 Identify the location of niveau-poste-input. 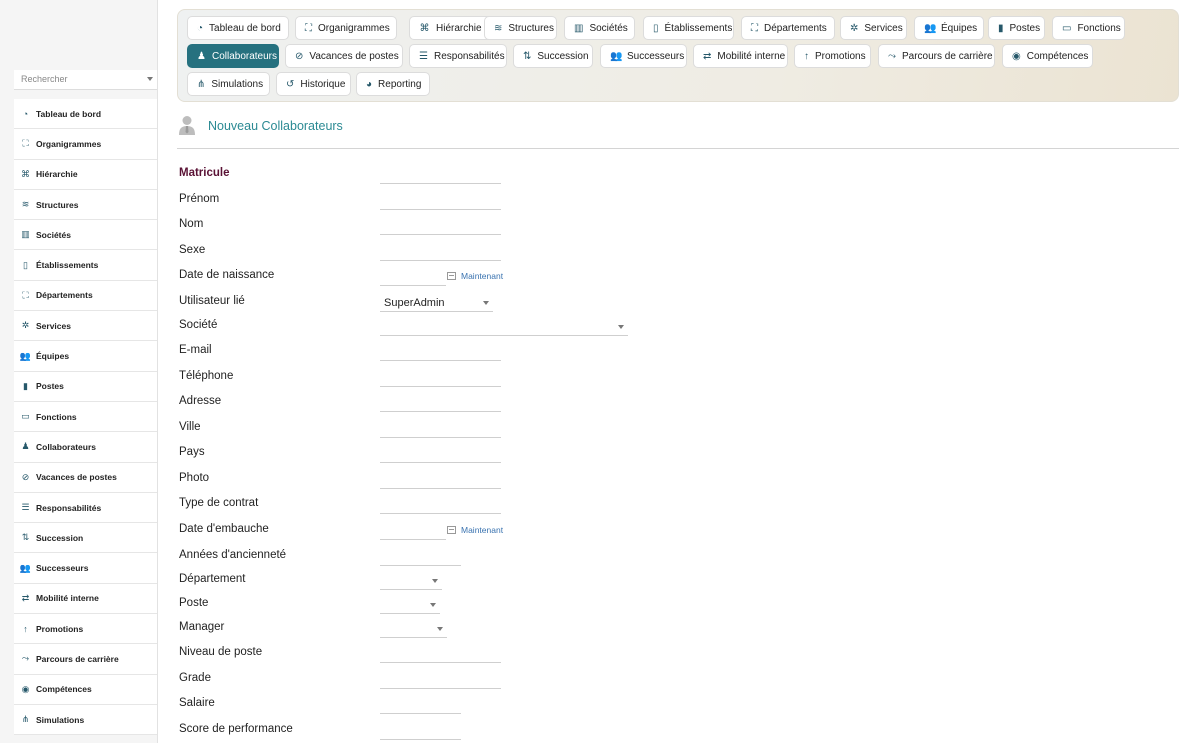
(440, 653).